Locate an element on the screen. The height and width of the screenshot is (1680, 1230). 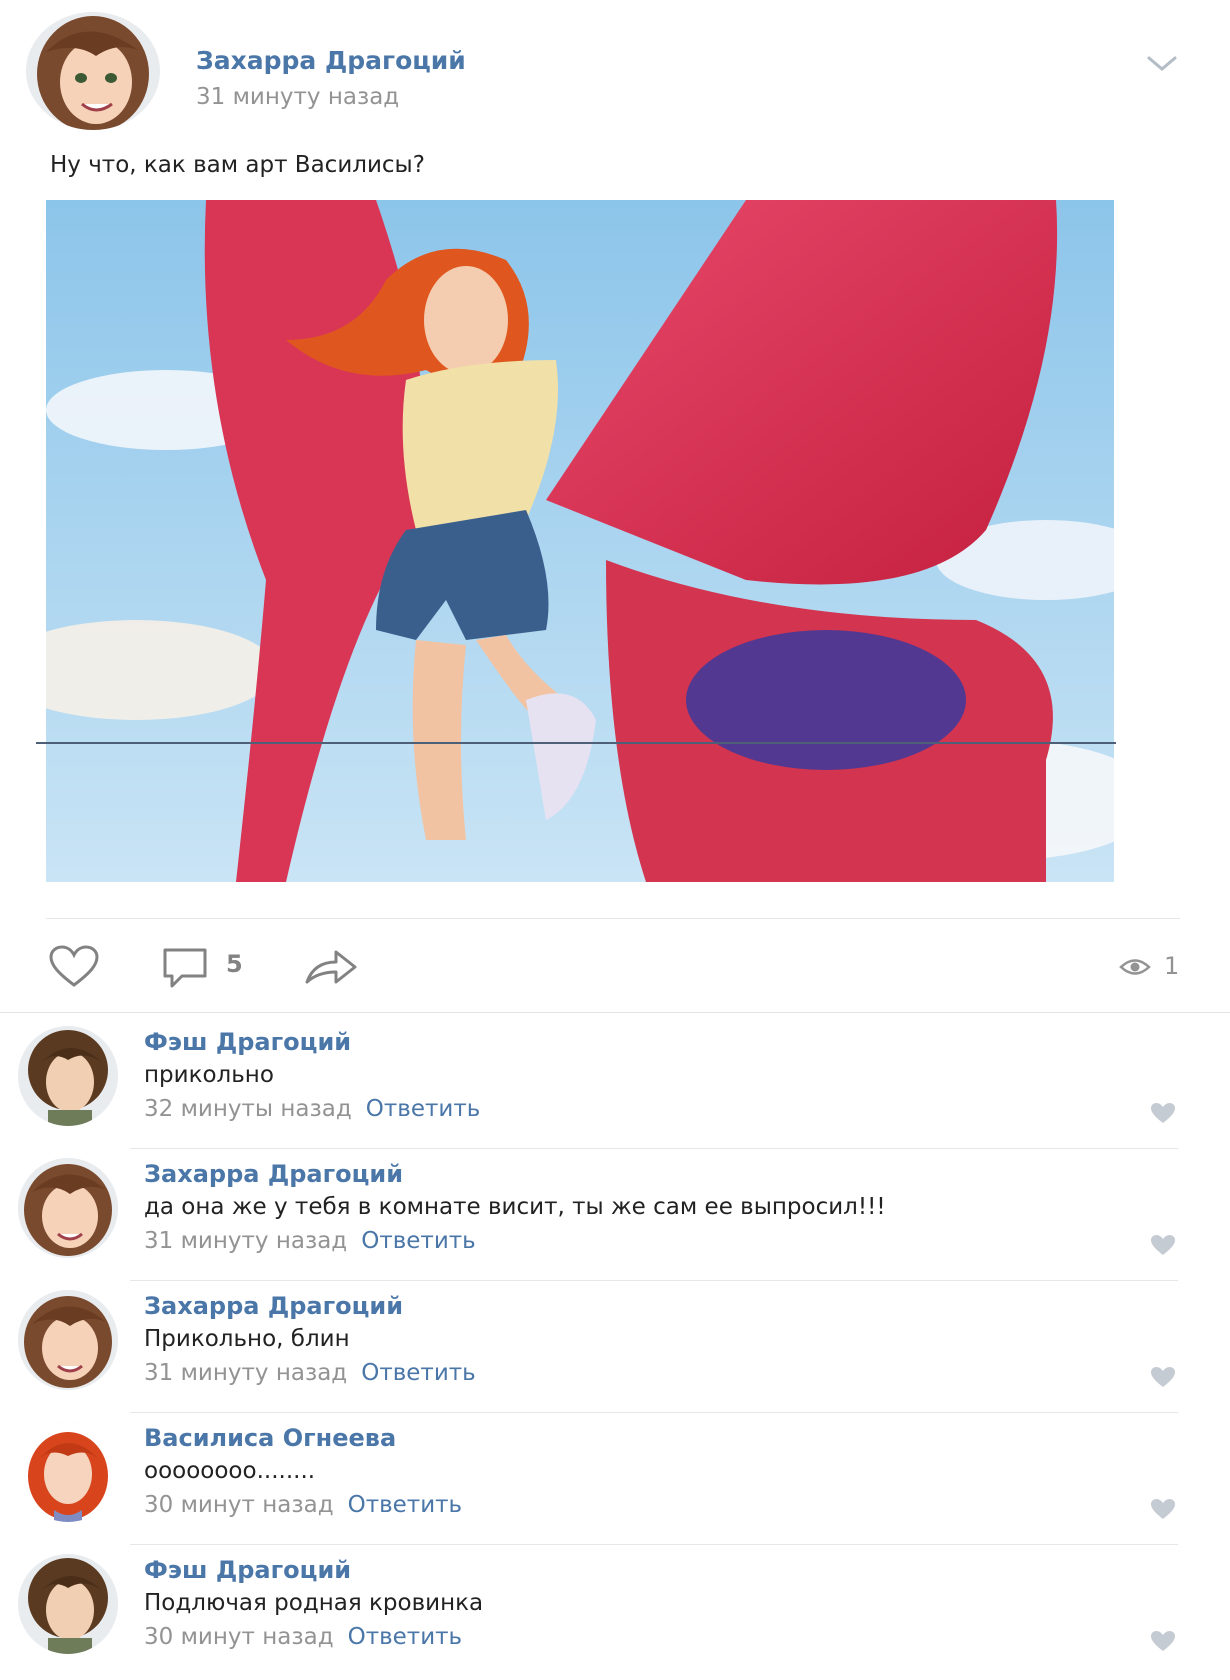
like-button is located at coordinates (74, 967).